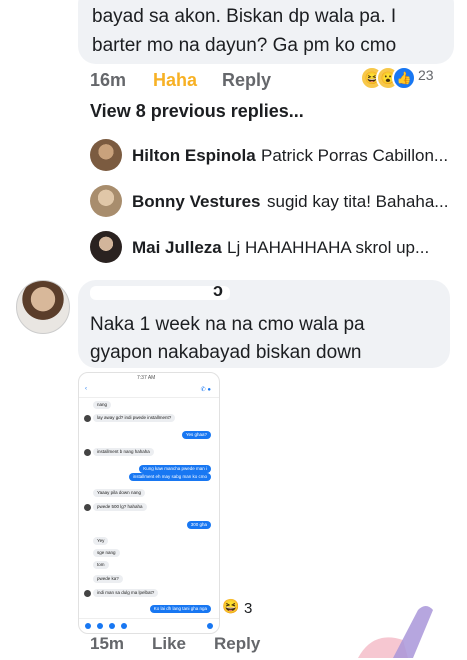 The width and height of the screenshot is (467, 660). What do you see at coordinates (106, 553) in the screenshot?
I see `chat-message: sge nang` at bounding box center [106, 553].